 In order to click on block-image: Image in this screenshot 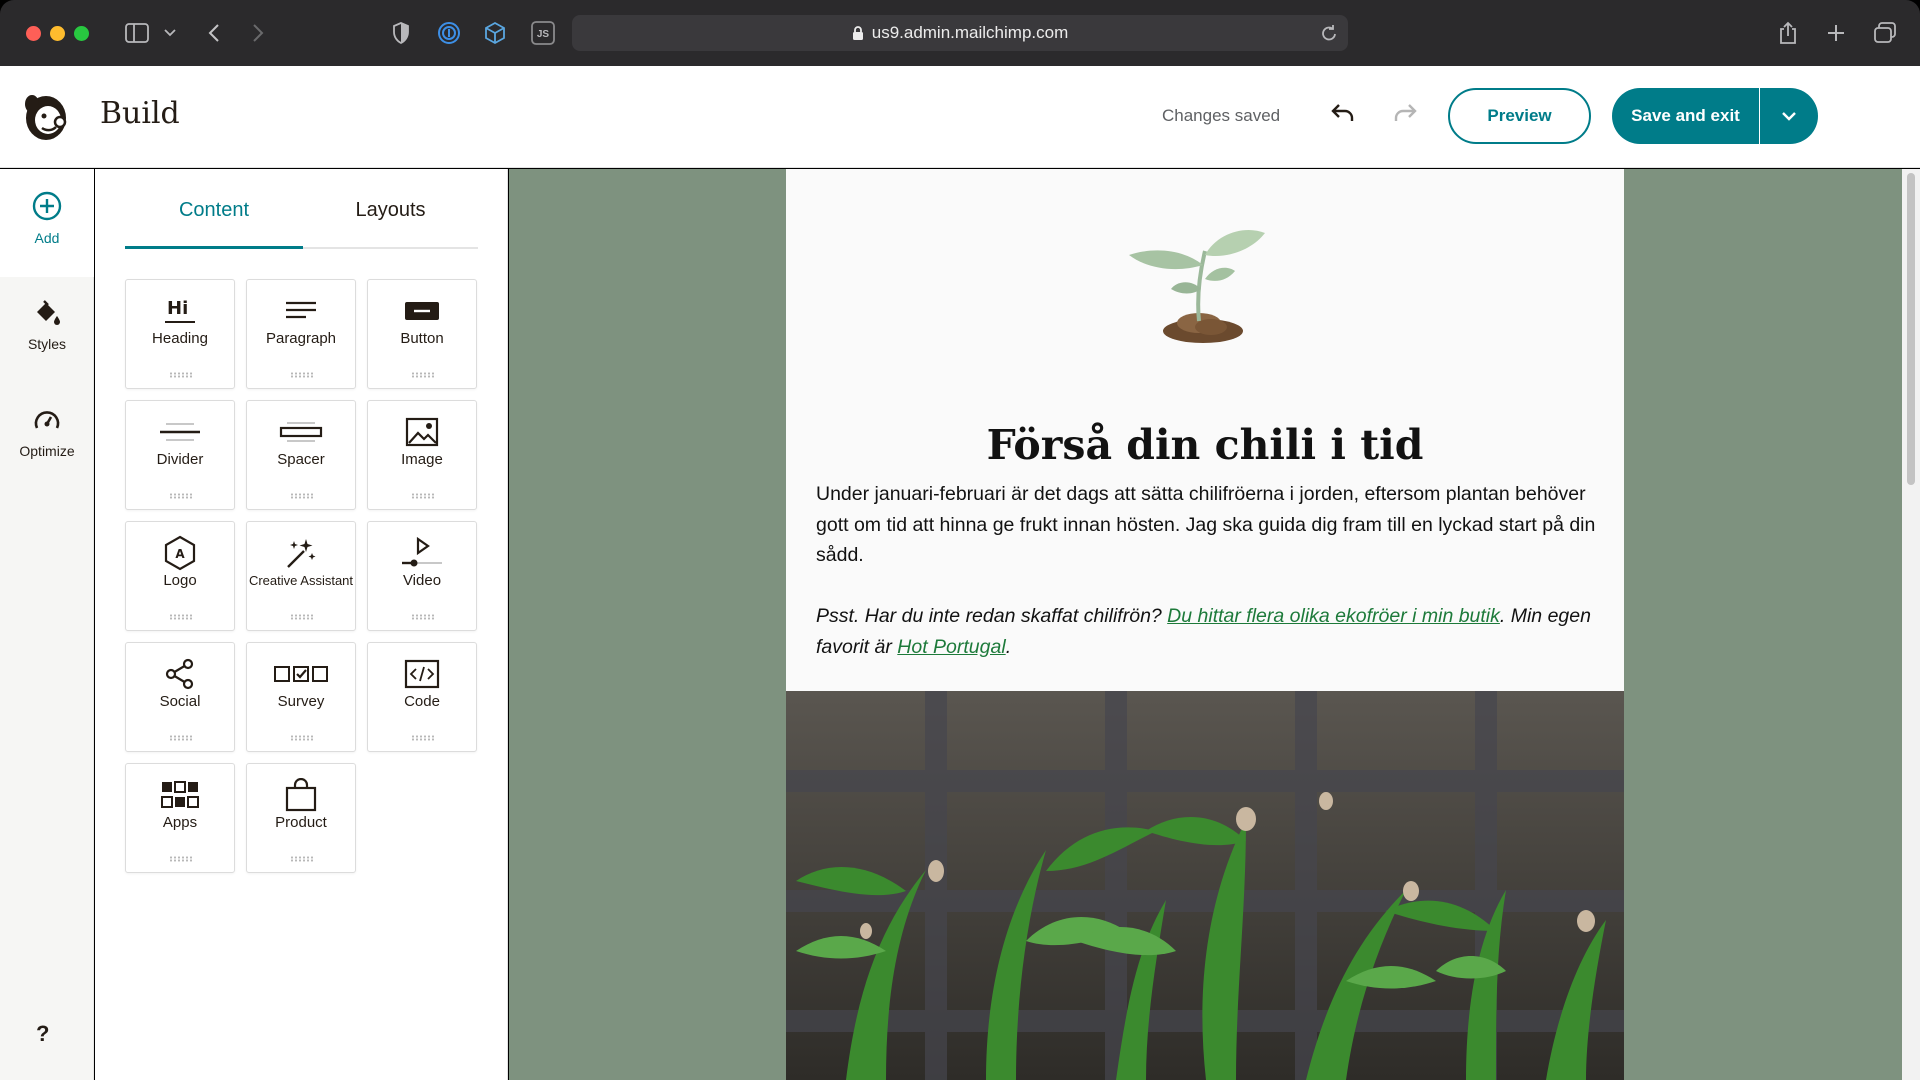, I will do `click(422, 455)`.